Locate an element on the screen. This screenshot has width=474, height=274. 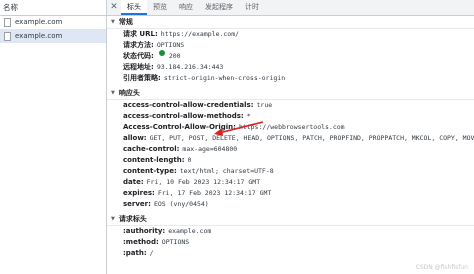
header-key: 请求 URL: is located at coordinates (140, 34).